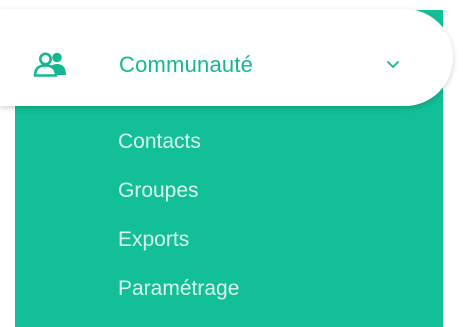  Describe the element at coordinates (186, 64) in the screenshot. I see `menu-section-label: Communauté` at that location.